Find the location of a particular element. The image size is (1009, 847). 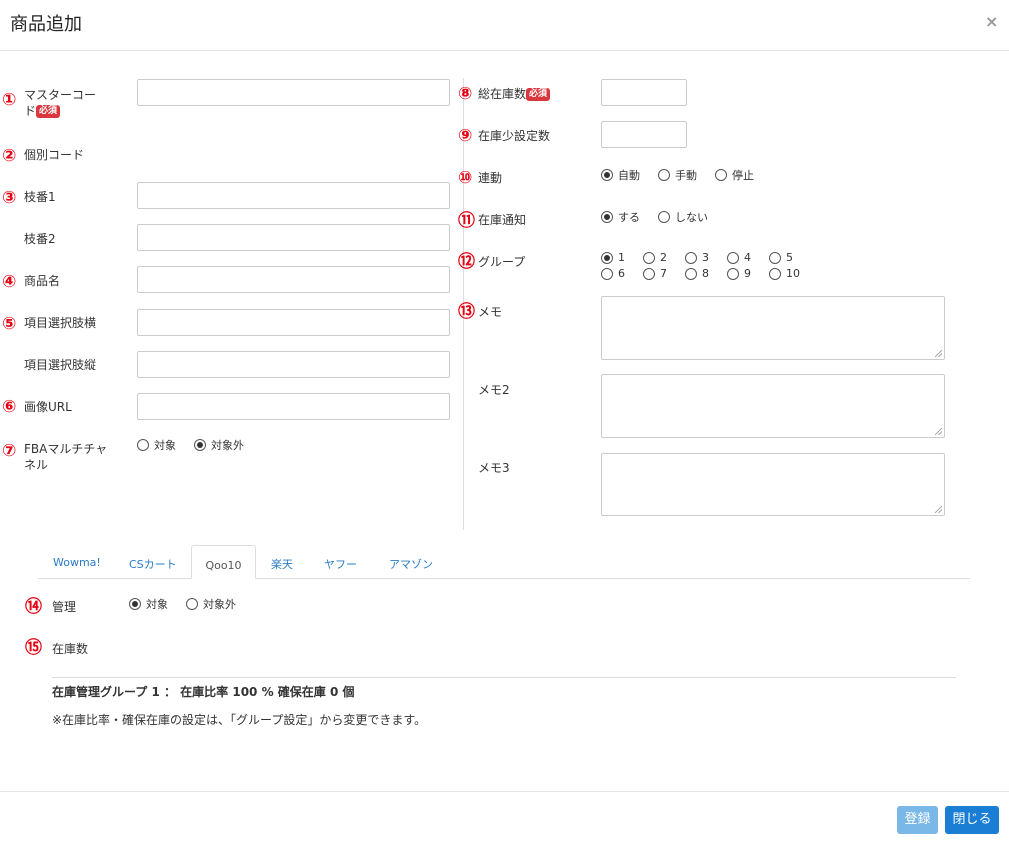

marker-6: ⑥ is located at coordinates (9, 407).